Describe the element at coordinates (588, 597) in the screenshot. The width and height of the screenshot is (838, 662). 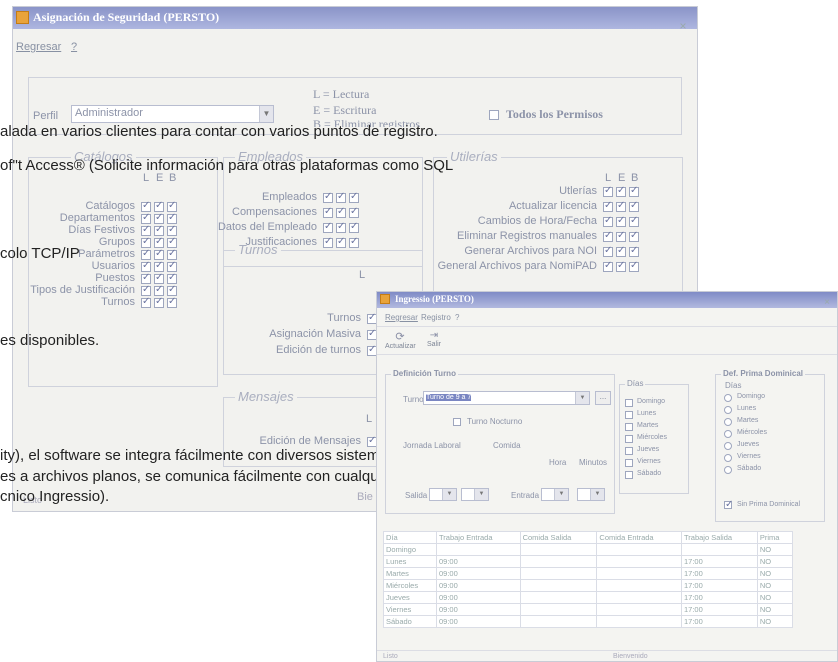
I see `table-row: Jueves 09:00 17:00 NO` at that location.